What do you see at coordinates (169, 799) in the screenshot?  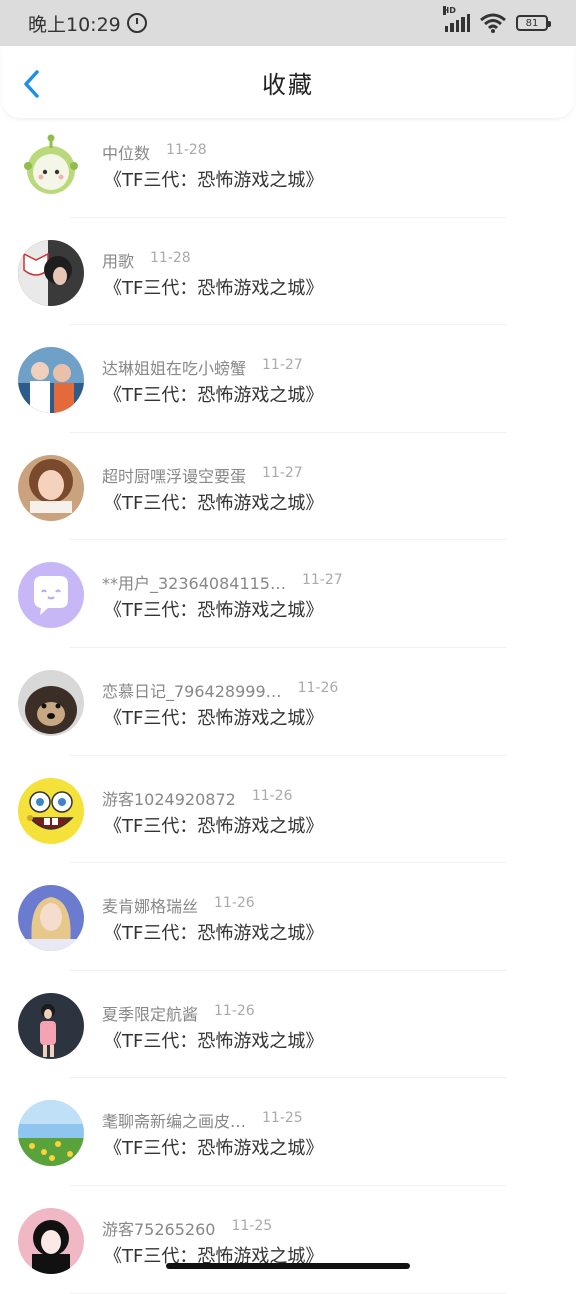 I see `username: 游客1024920872` at bounding box center [169, 799].